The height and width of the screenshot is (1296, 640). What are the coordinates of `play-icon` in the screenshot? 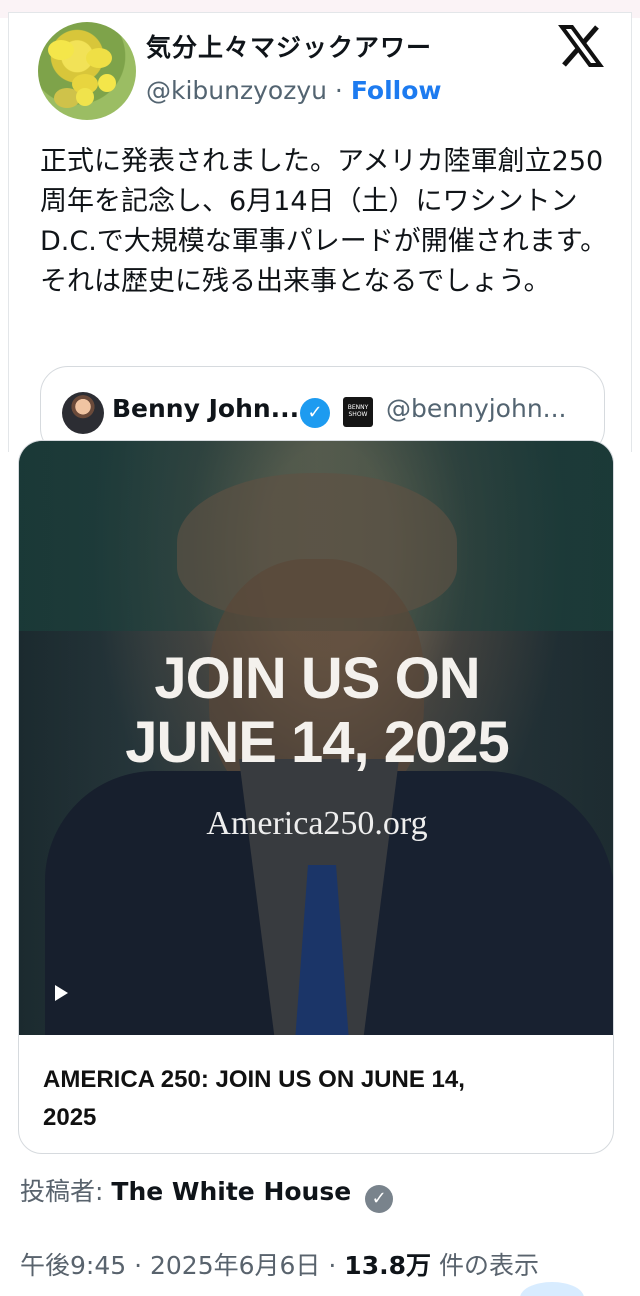 It's located at (61, 993).